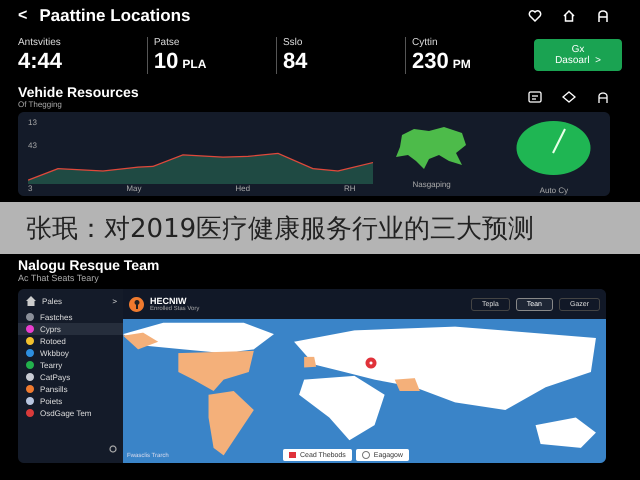 This screenshot has height=480, width=640. I want to click on logo-icon, so click(136, 304).